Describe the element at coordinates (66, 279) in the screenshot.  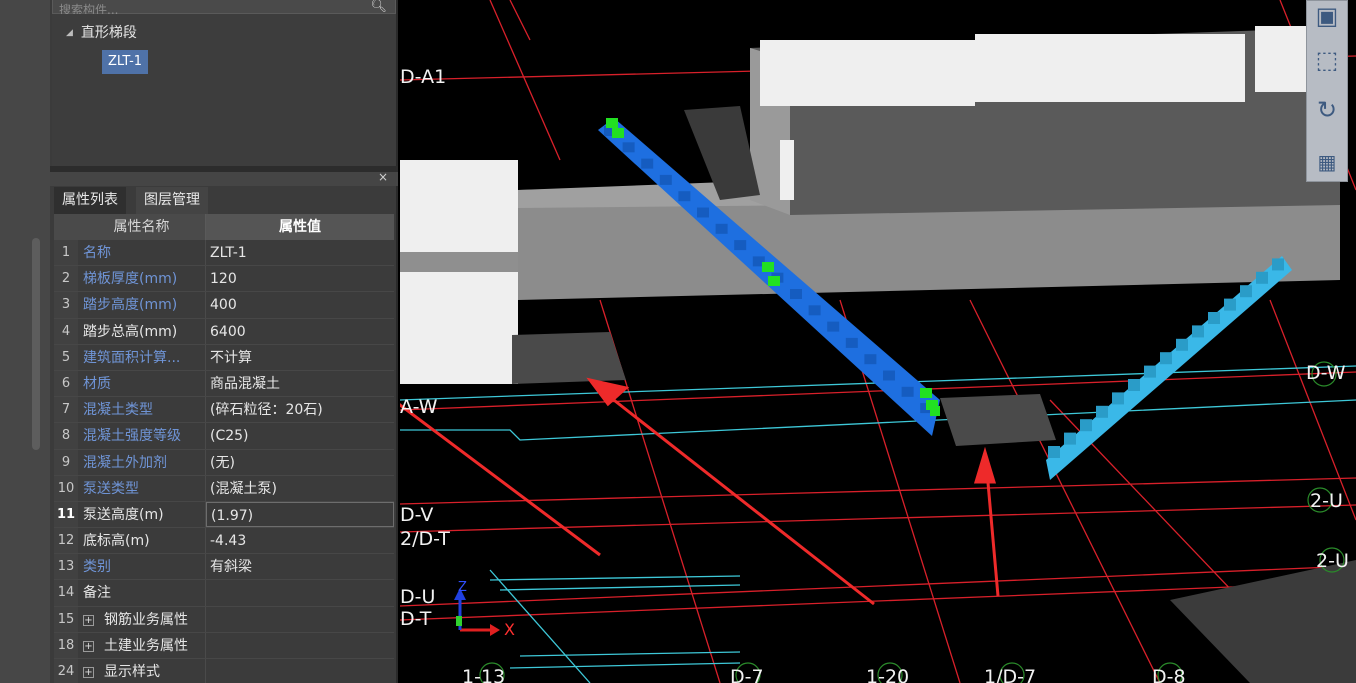
I see `row-number: 2` at that location.